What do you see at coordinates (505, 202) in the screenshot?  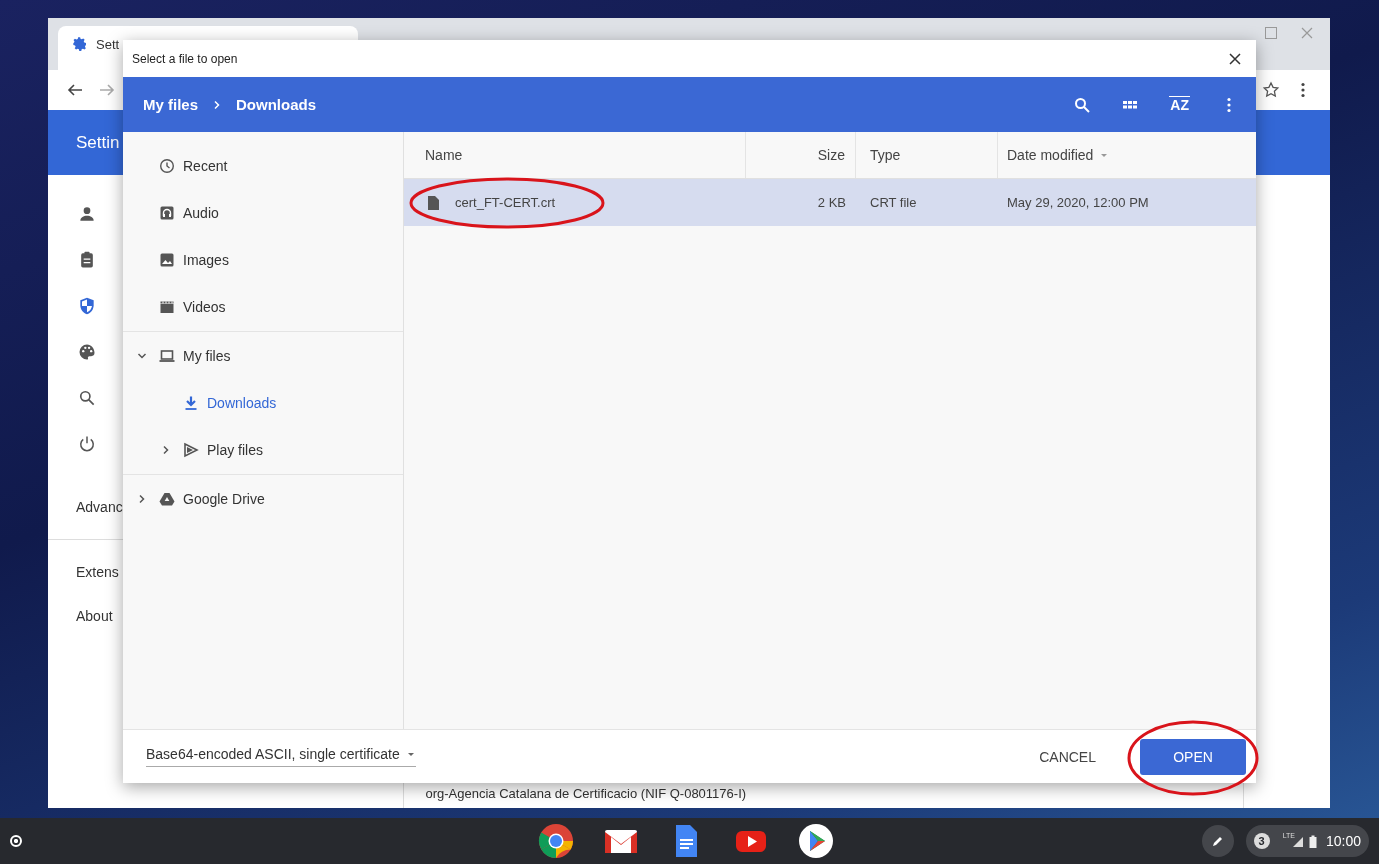 I see `file-name: cert_FT-CERT.crt` at bounding box center [505, 202].